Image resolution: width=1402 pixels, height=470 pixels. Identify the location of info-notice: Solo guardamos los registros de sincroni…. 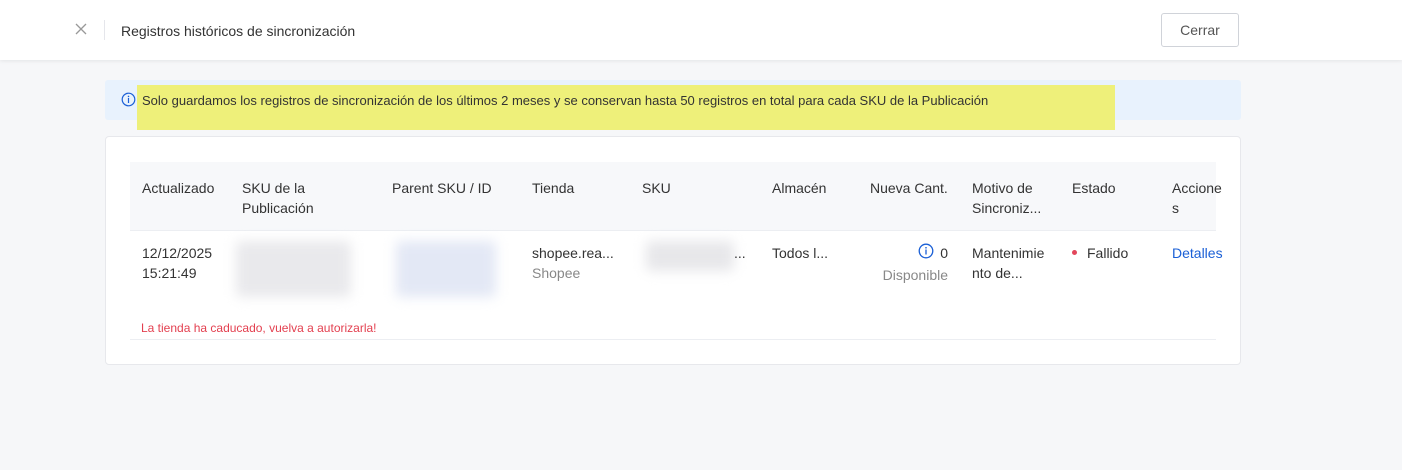
(673, 105).